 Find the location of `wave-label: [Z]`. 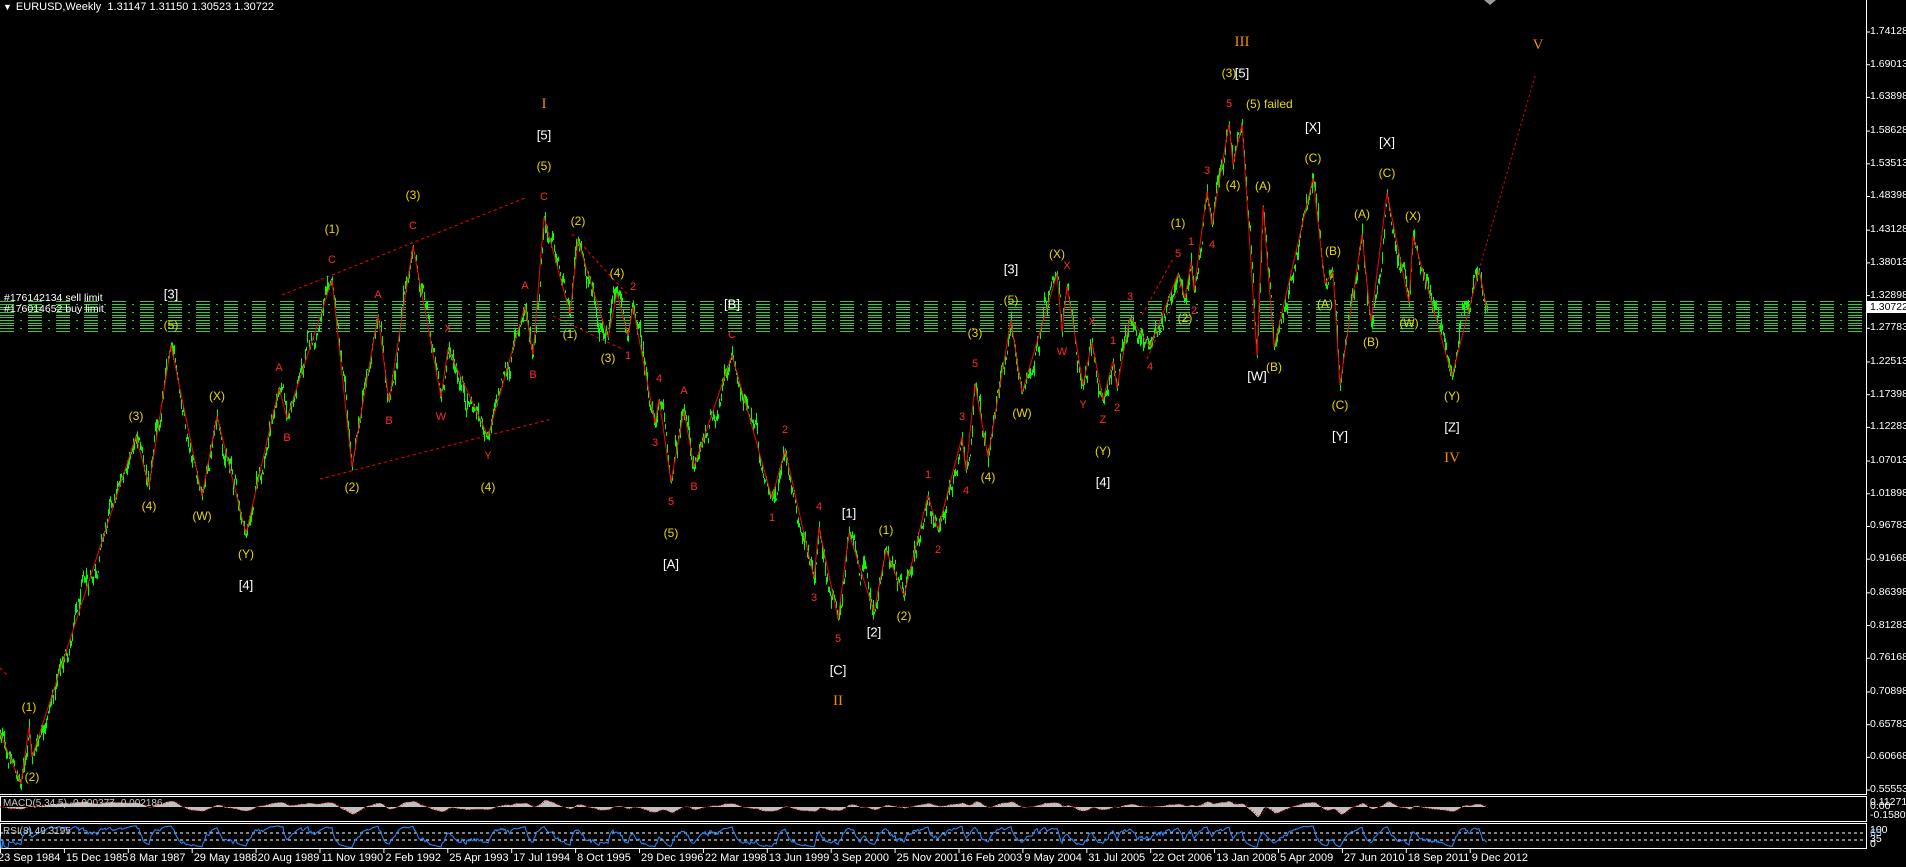

wave-label: [Z] is located at coordinates (1451, 426).